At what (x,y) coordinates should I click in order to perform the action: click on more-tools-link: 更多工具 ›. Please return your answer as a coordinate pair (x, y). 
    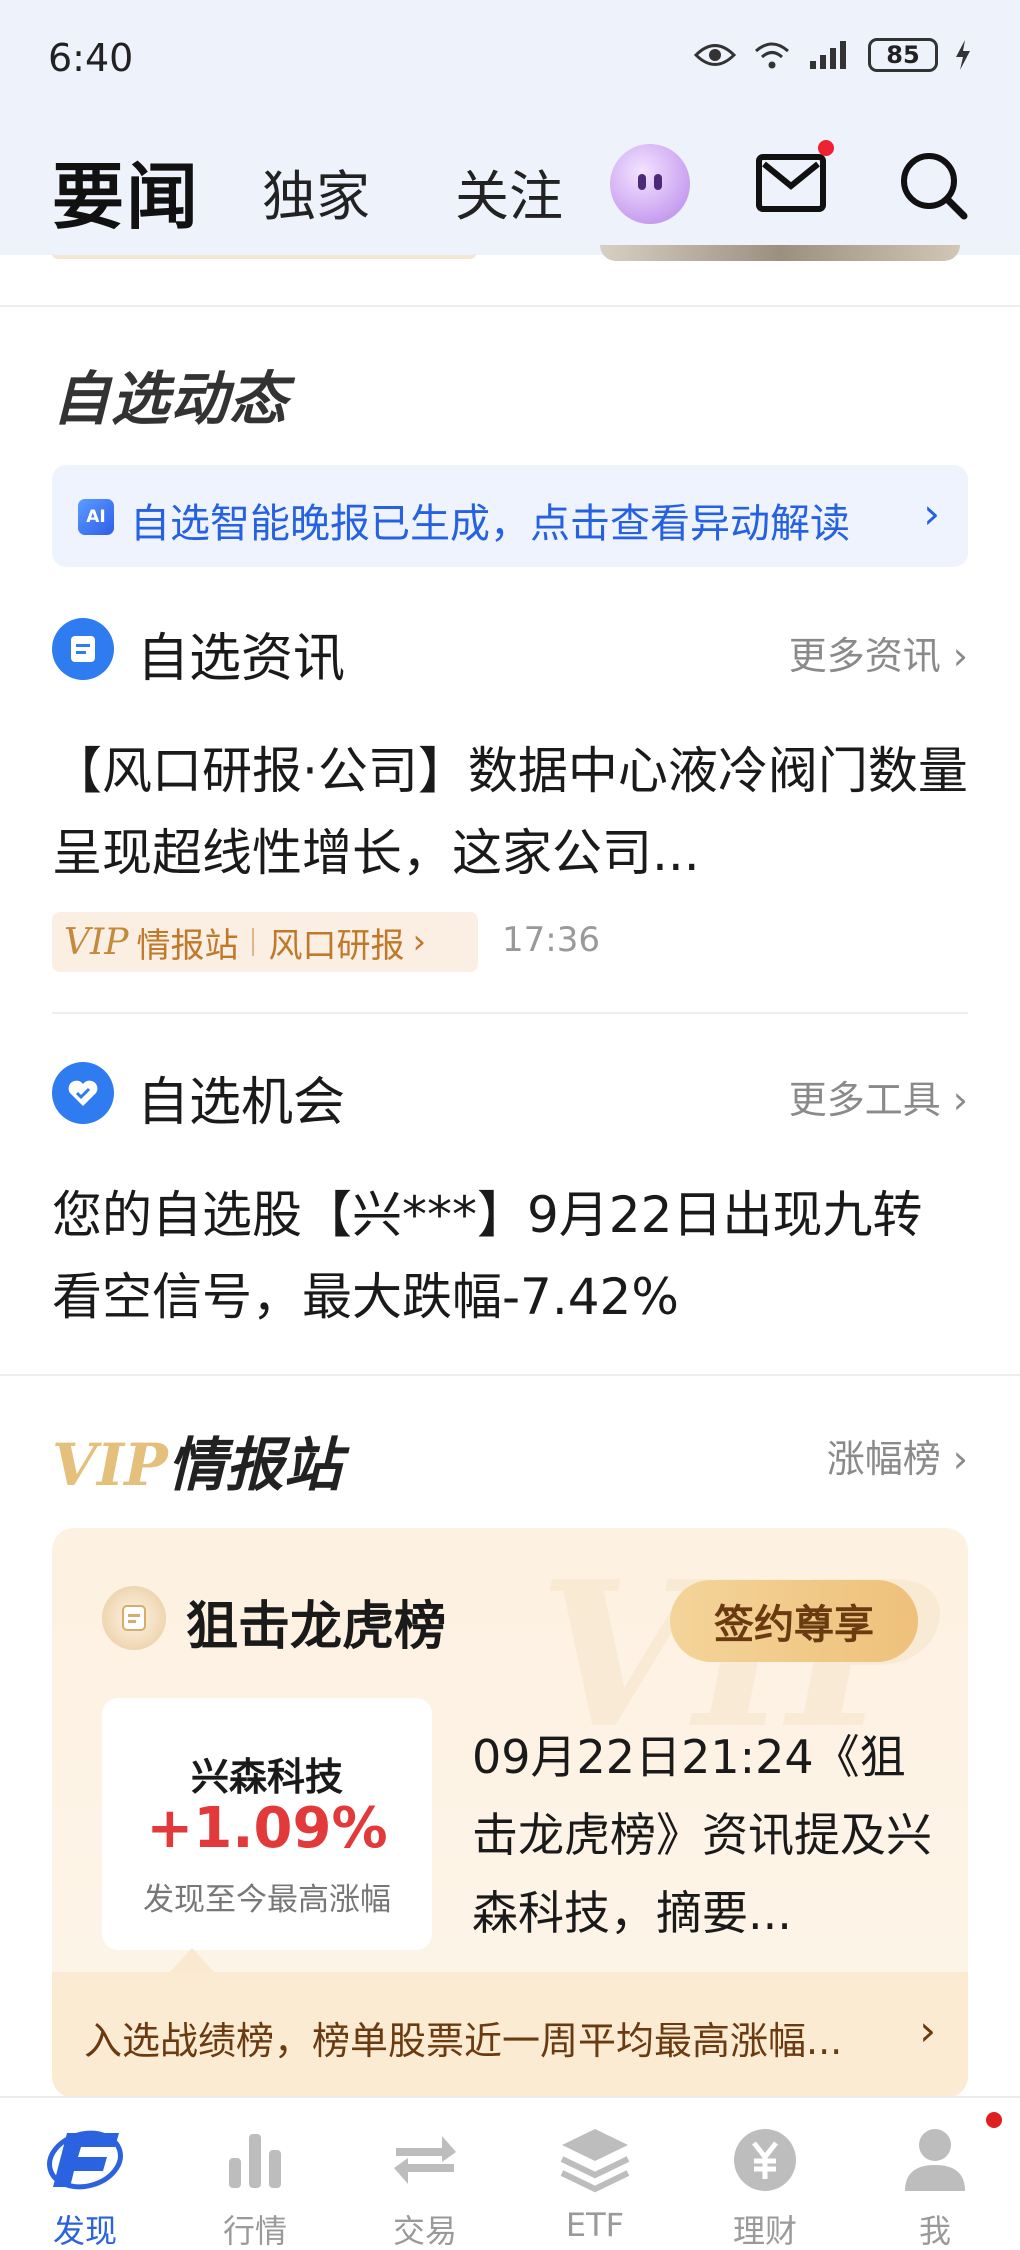
    Looking at the image, I should click on (878, 1096).